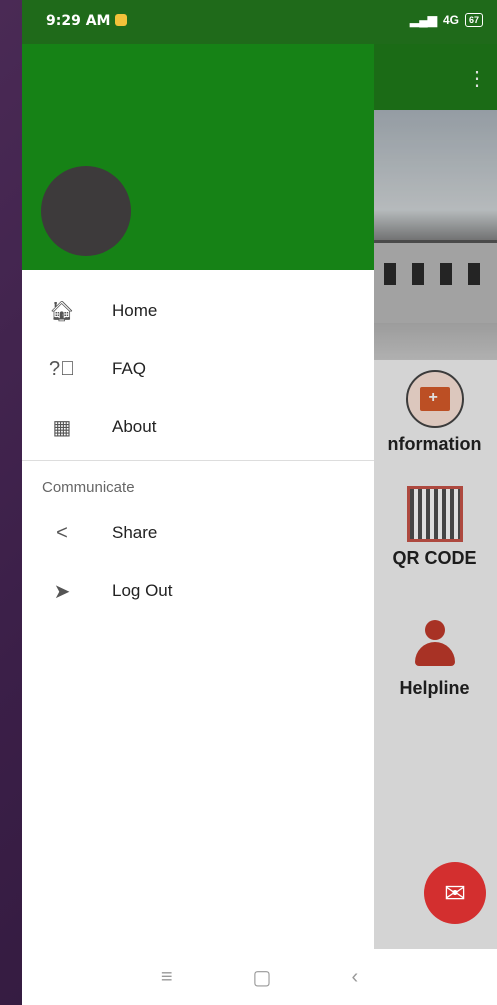  I want to click on back-nav-icon: ‹, so click(354, 977).